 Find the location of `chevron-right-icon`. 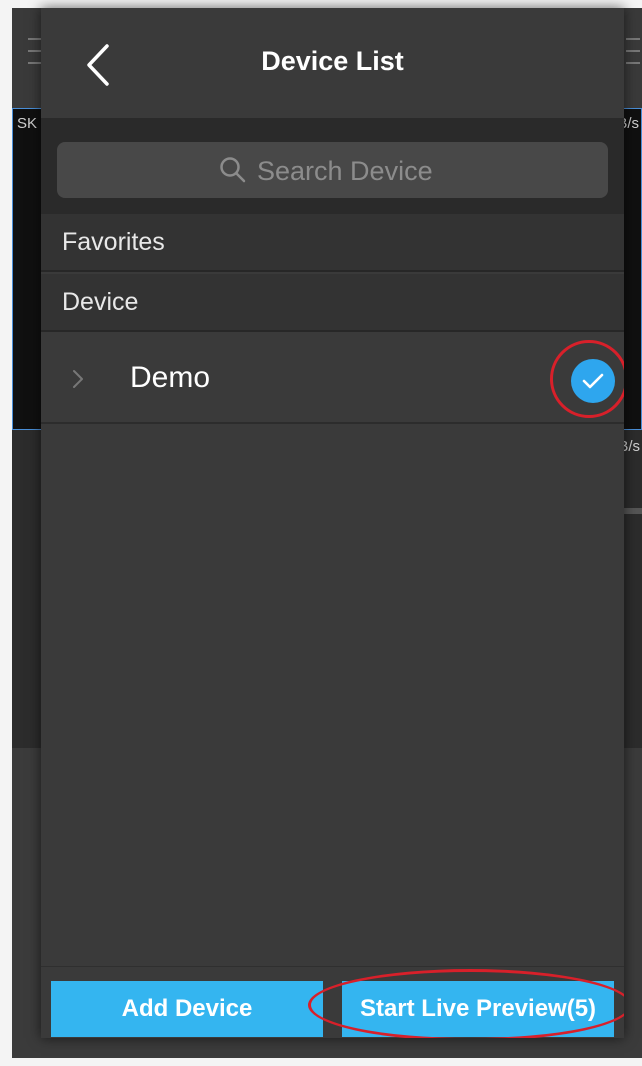

chevron-right-icon is located at coordinates (78, 379).